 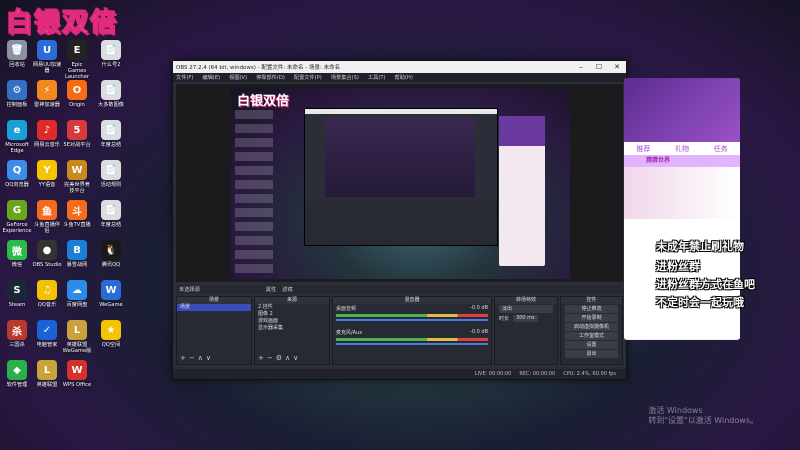 What do you see at coordinates (17, 385) in the screenshot?
I see `desktop-icon-label: 软件管理` at bounding box center [17, 385].